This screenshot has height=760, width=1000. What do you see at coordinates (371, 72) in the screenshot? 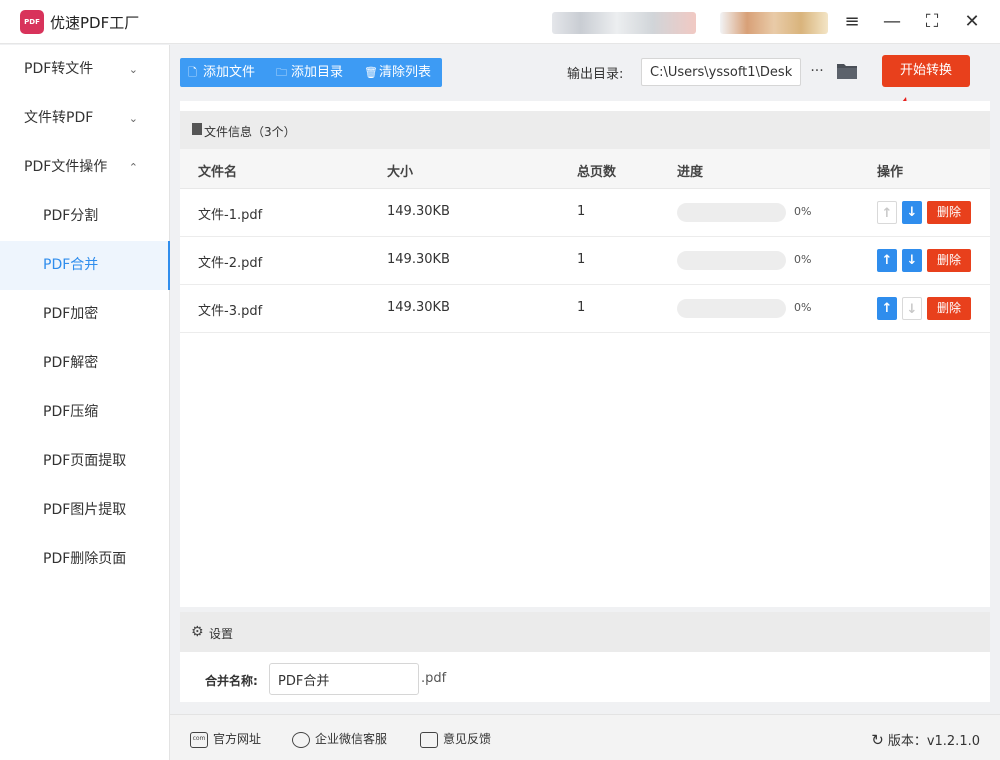
I see `trash-icon: 🗑` at bounding box center [371, 72].